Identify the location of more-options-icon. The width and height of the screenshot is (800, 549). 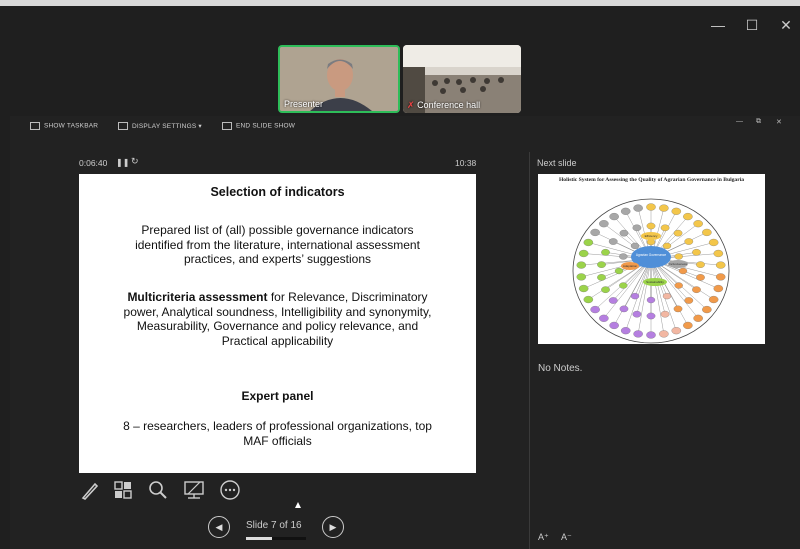
(230, 490).